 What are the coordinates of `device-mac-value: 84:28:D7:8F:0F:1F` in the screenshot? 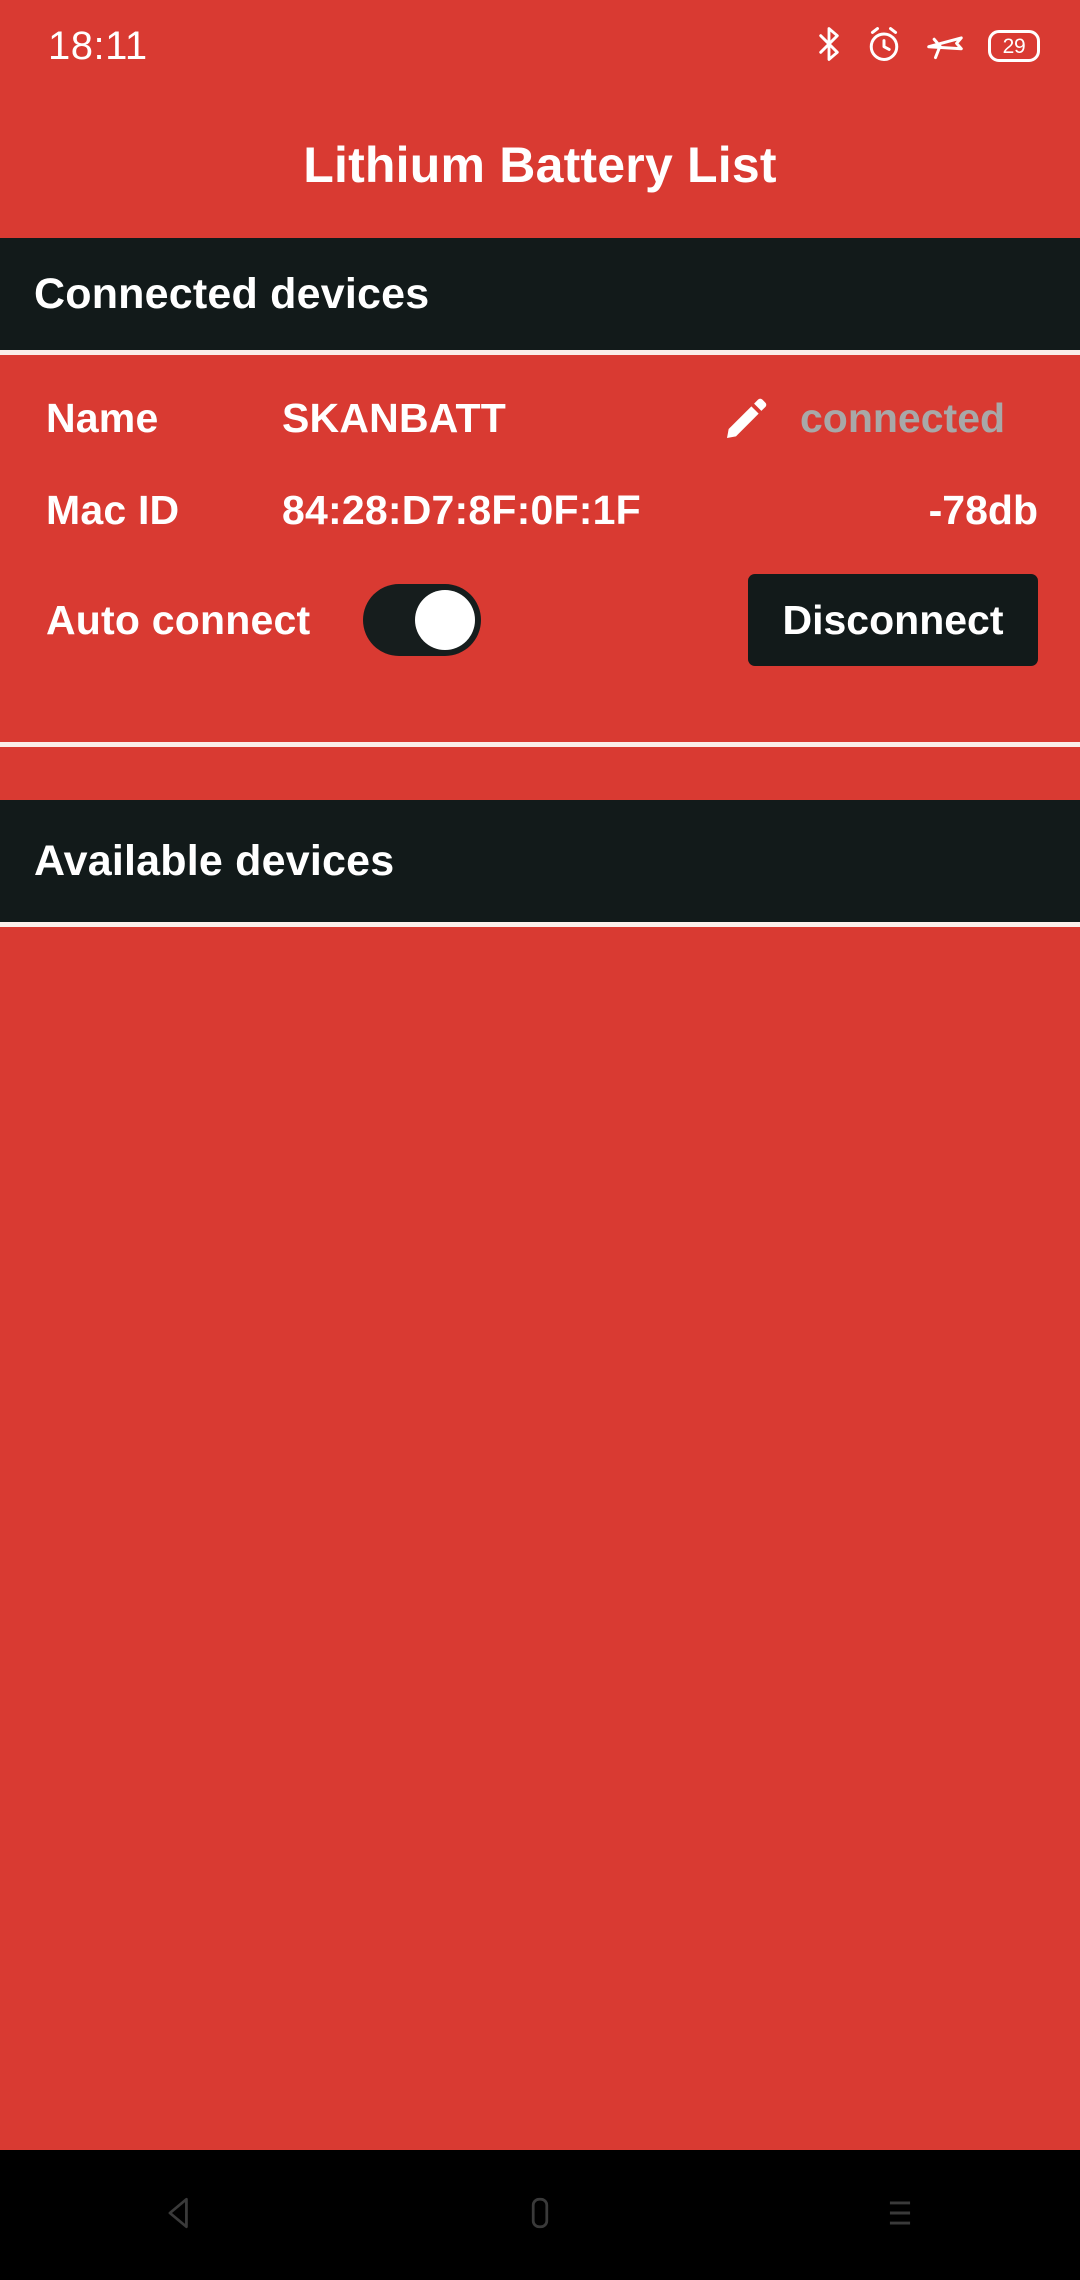 It's located at (461, 509).